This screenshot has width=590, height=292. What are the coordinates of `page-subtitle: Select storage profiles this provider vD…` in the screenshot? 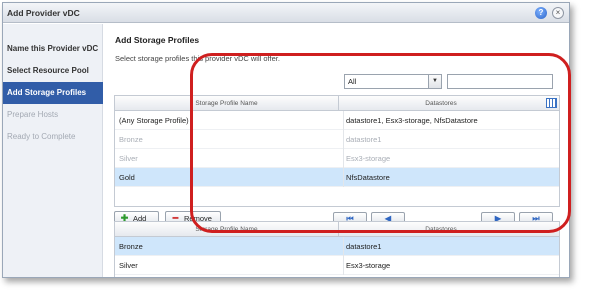 It's located at (197, 58).